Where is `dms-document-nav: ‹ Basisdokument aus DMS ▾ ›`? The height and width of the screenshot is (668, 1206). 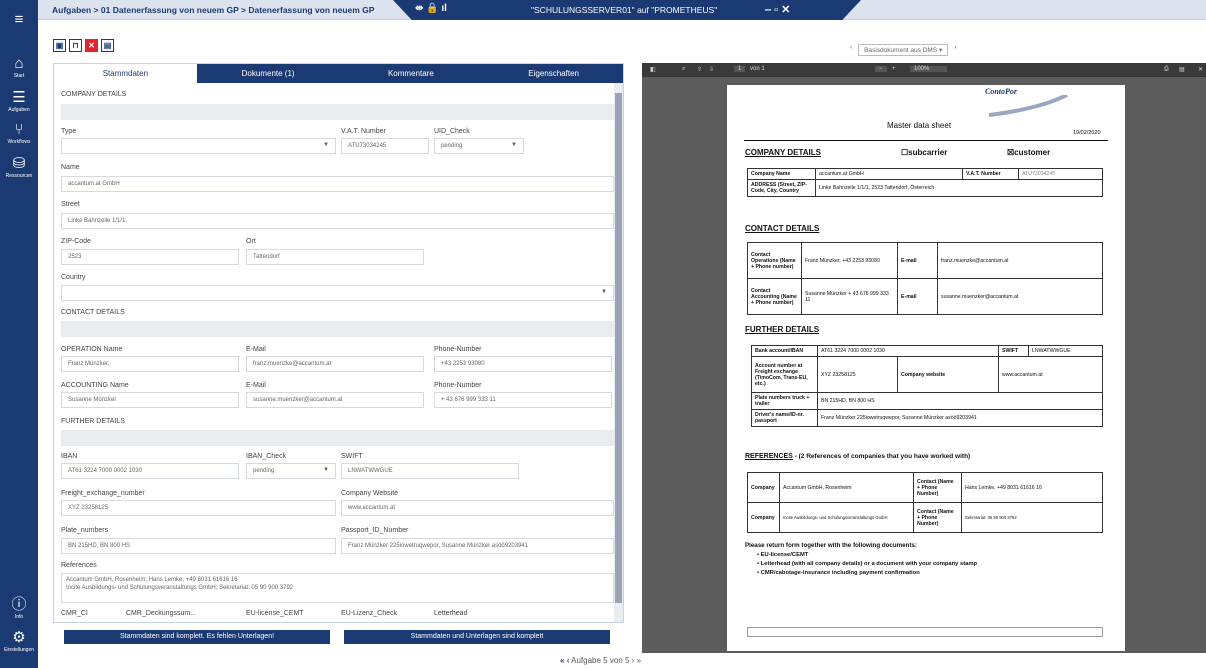 dms-document-nav: ‹ Basisdokument aus DMS ▾ › is located at coordinates (903, 50).